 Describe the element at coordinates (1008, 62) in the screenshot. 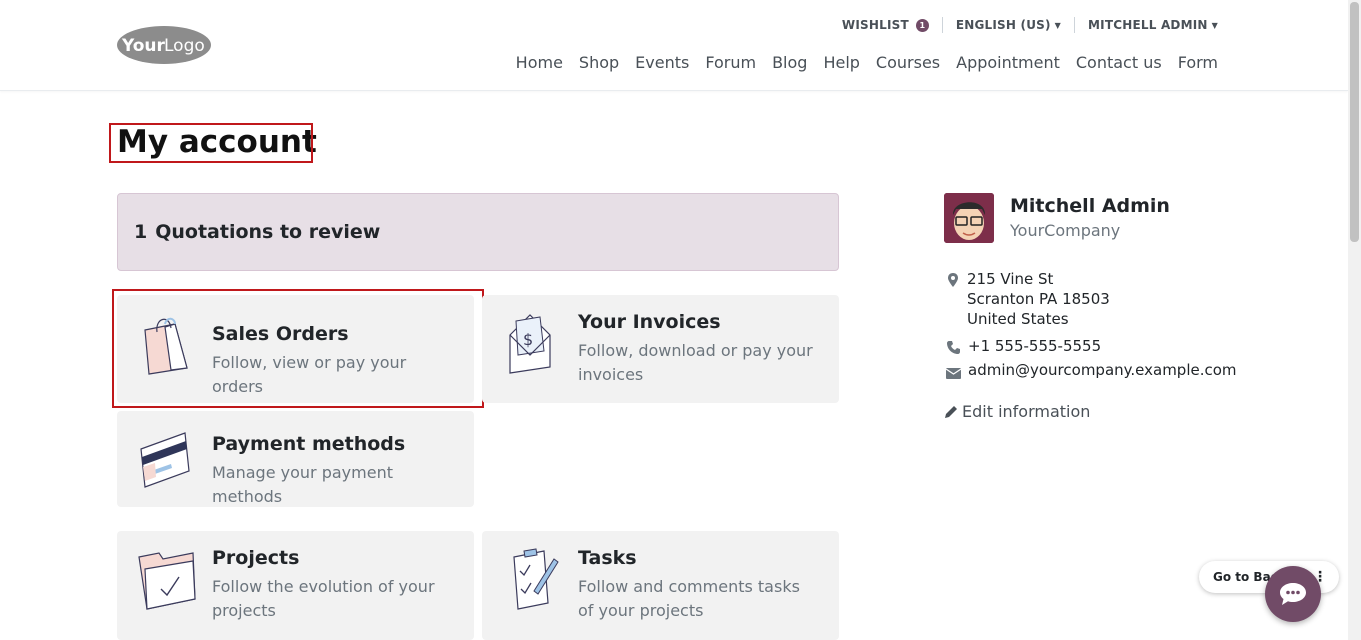

I see `nav-appointment: Appointment` at that location.